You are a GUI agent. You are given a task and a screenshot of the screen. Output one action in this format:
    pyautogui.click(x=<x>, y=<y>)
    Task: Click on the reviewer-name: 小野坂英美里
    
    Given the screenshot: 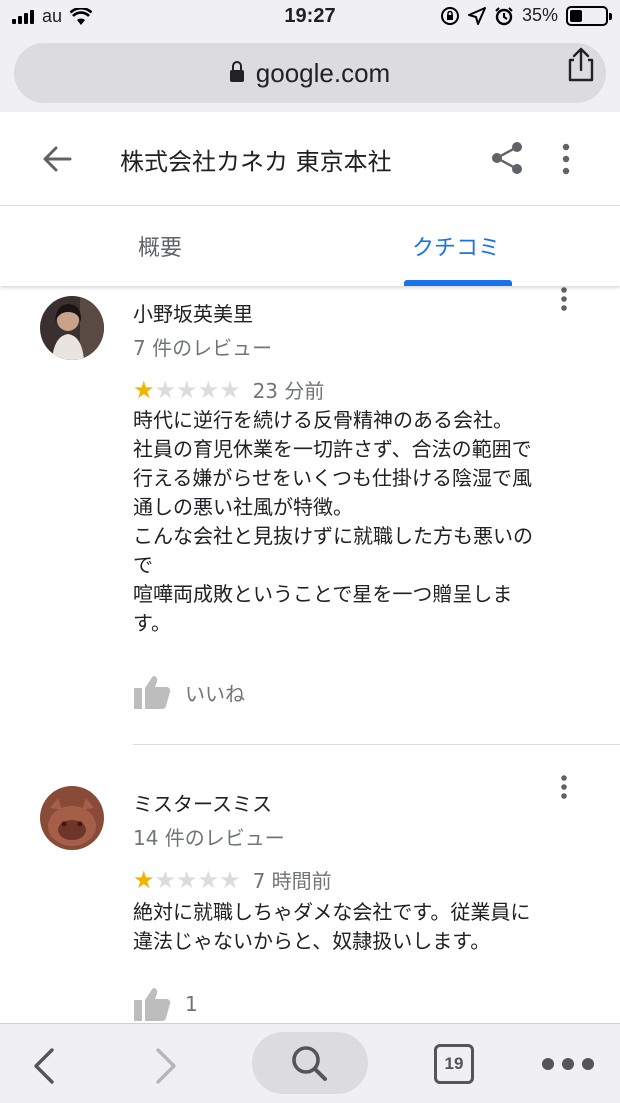 What is the action you would take?
    pyautogui.click(x=193, y=312)
    